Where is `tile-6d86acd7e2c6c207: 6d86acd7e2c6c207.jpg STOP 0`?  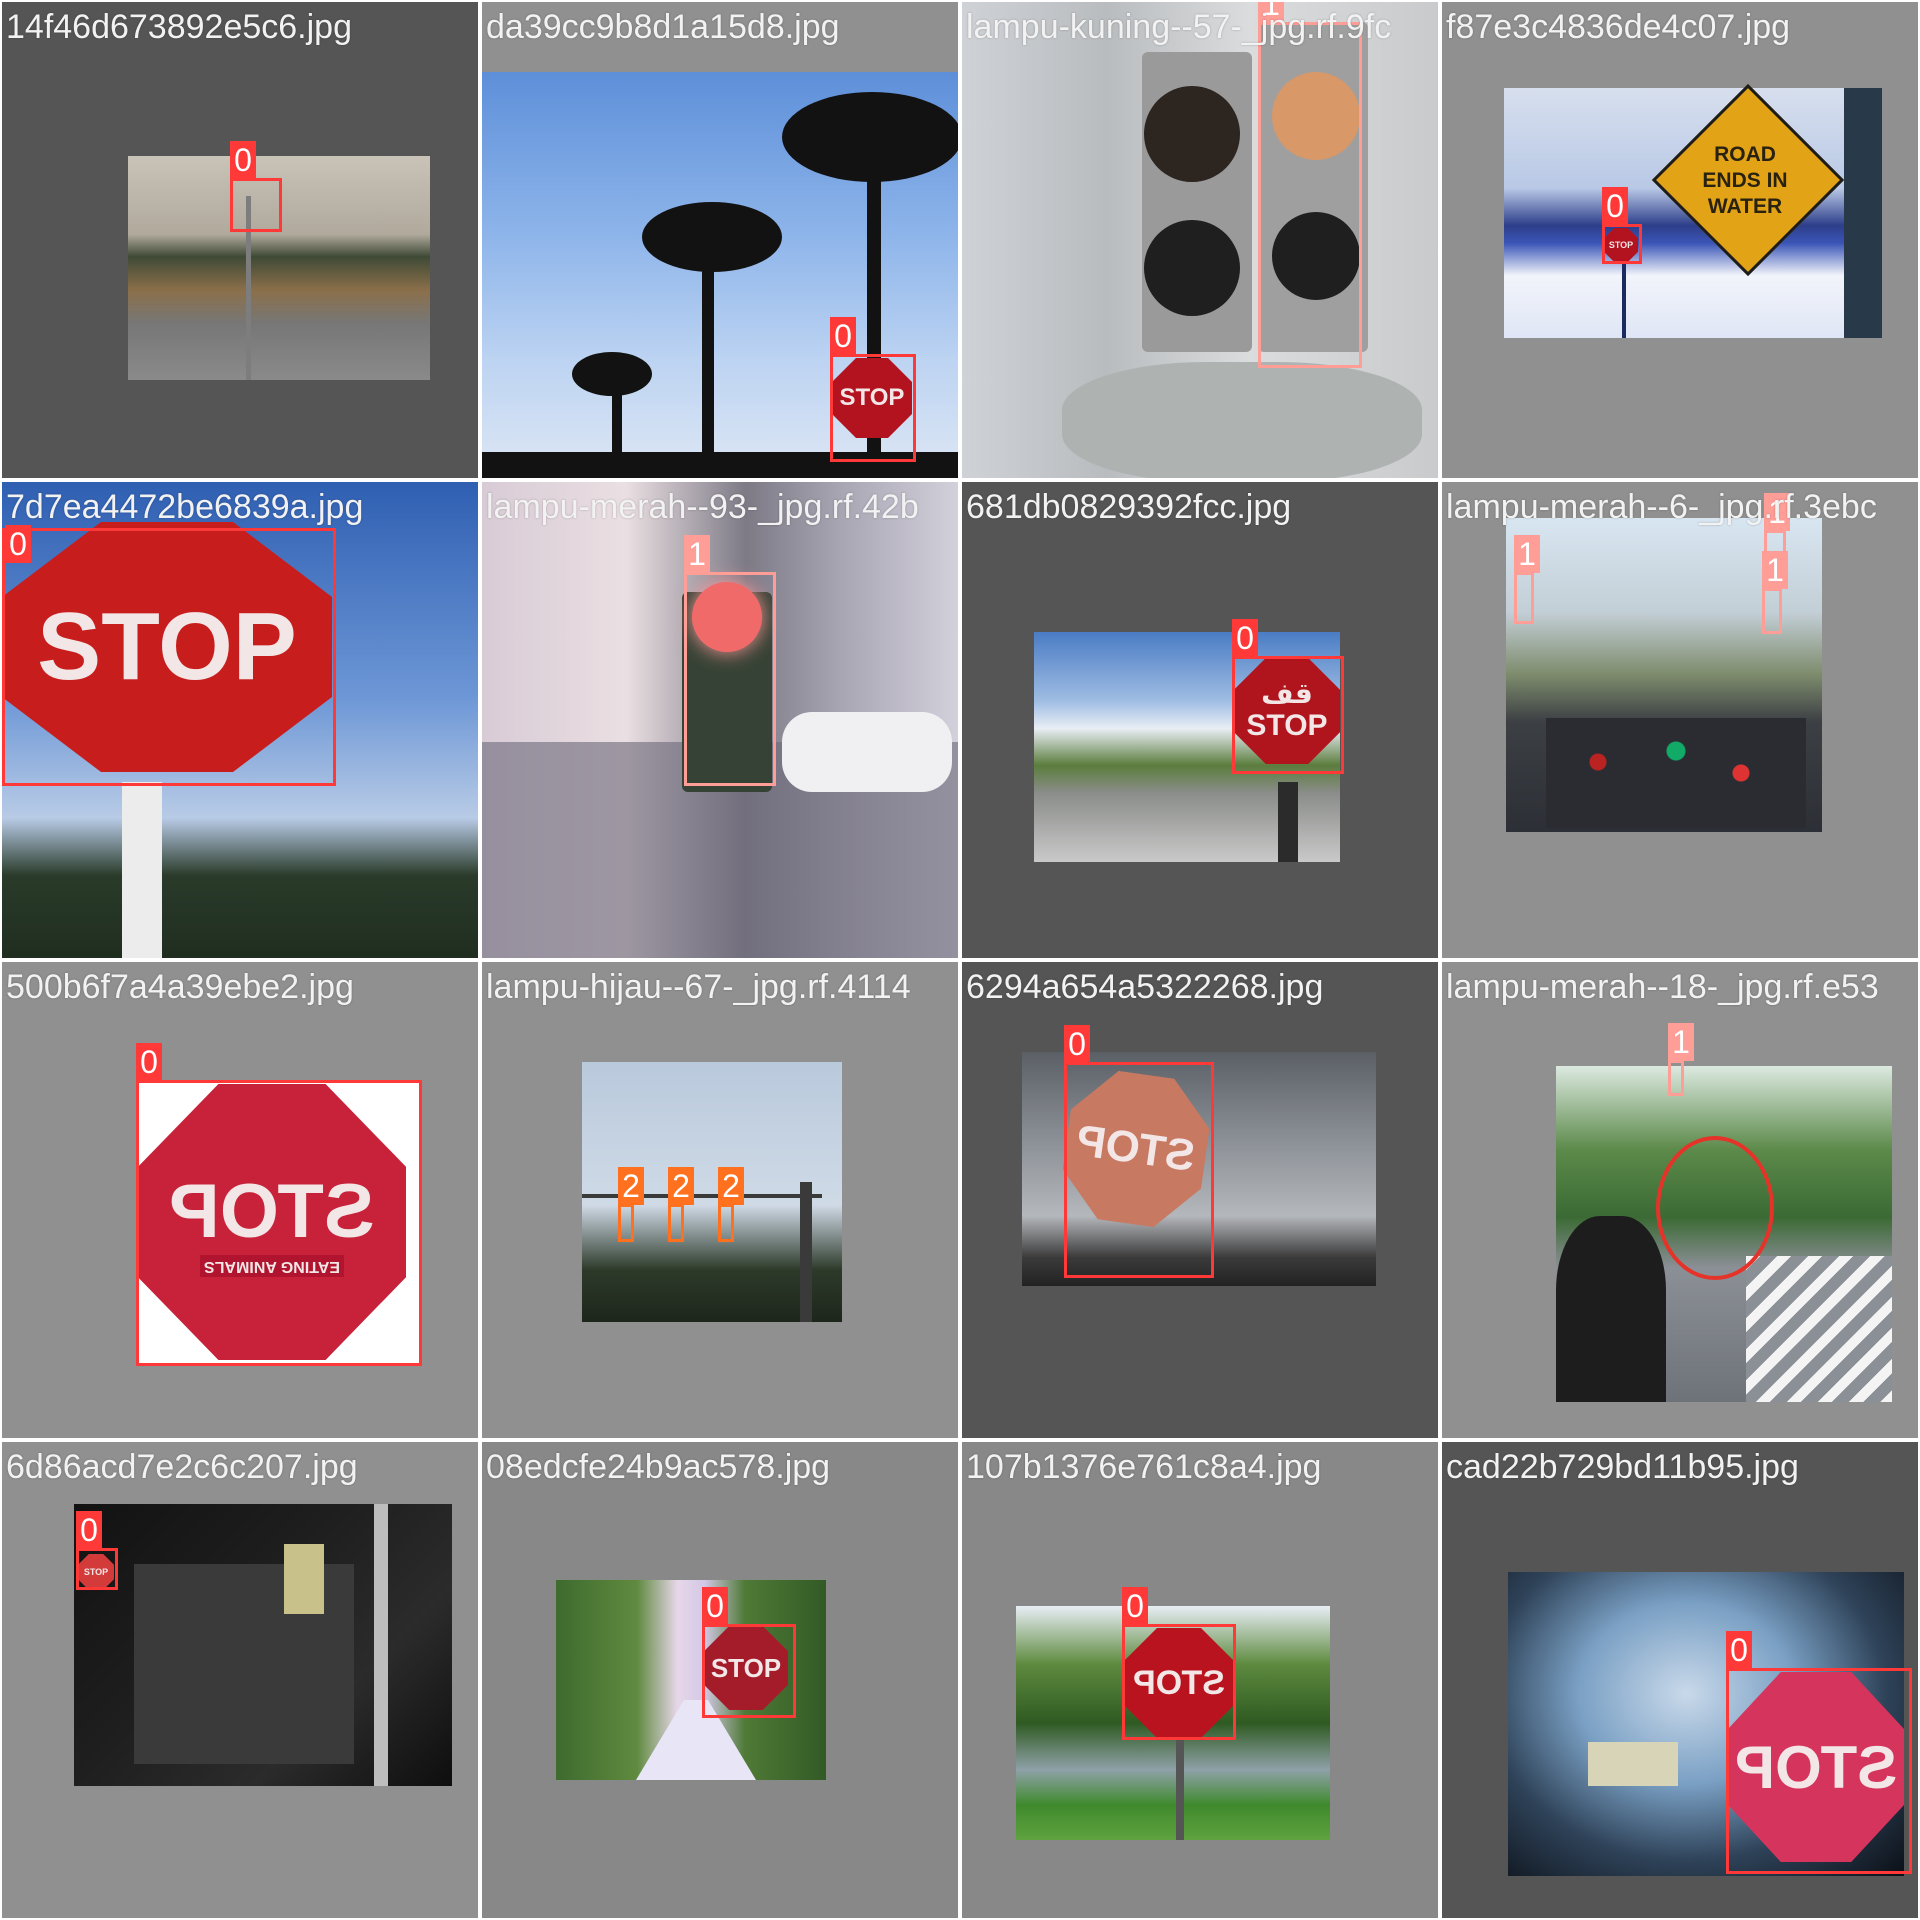
tile-6d86acd7e2c6c207: 6d86acd7e2c6c207.jpg STOP 0 is located at coordinates (240, 1680).